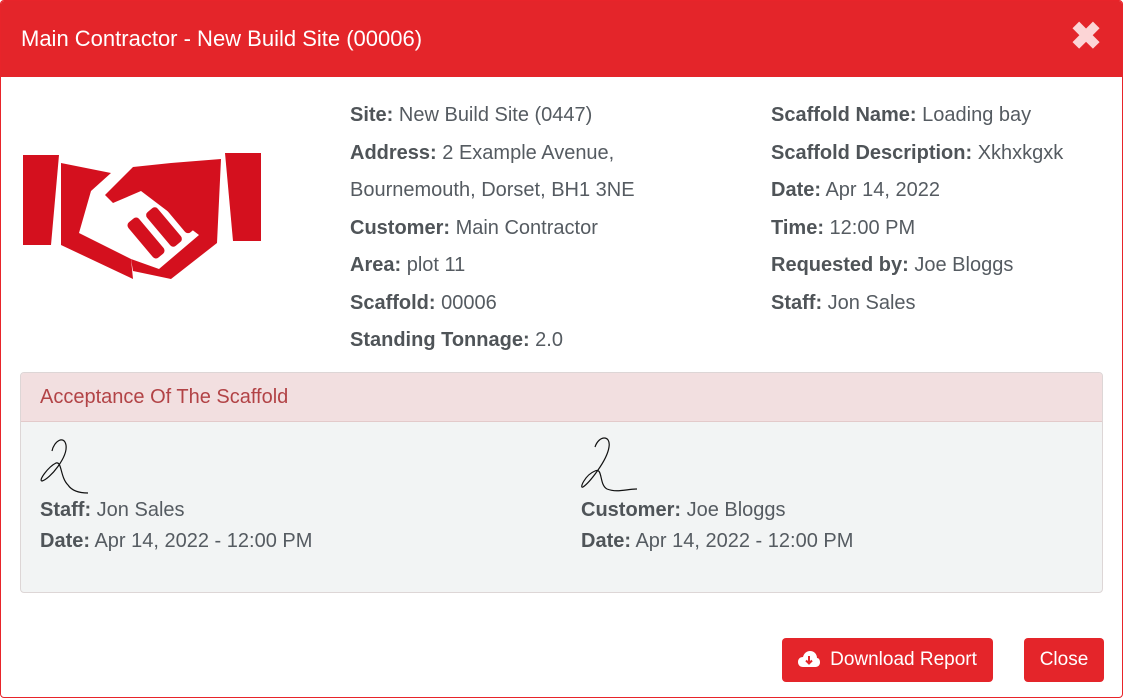 Image resolution: width=1123 pixels, height=698 pixels. Describe the element at coordinates (222, 38) in the screenshot. I see `modal-title: Main Contractor - New Build Site (00006)` at that location.